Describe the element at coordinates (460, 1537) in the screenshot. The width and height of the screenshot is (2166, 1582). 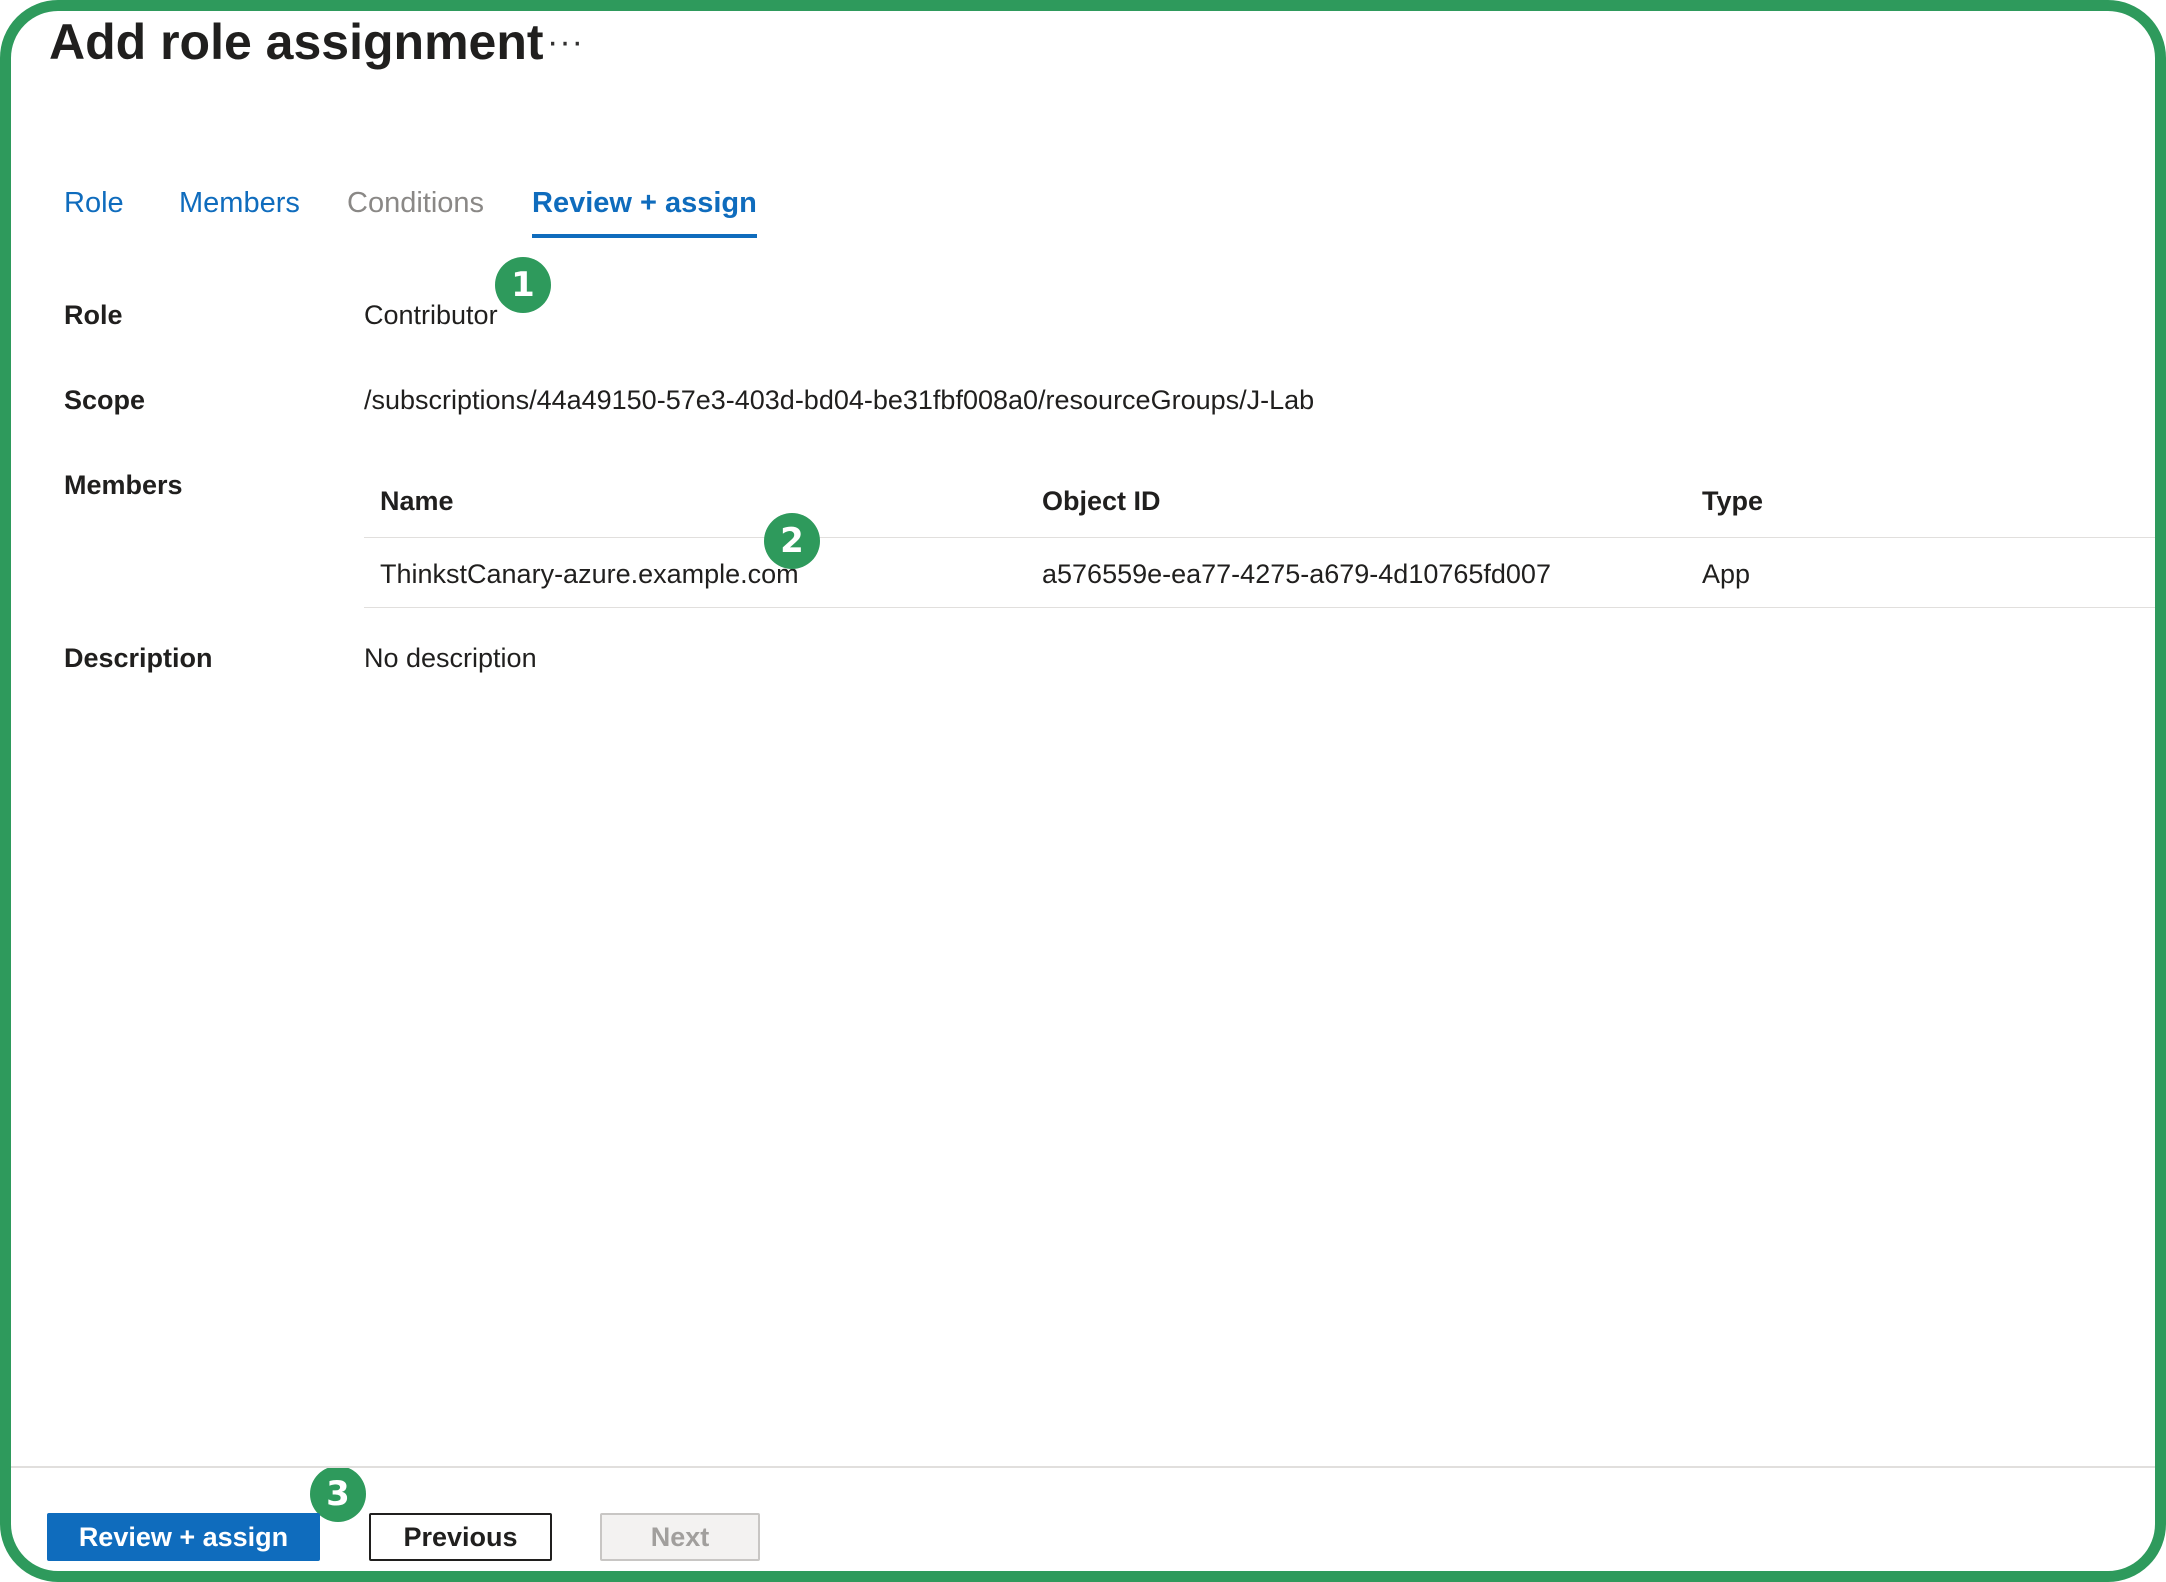
I see `previous-button: Previous` at that location.